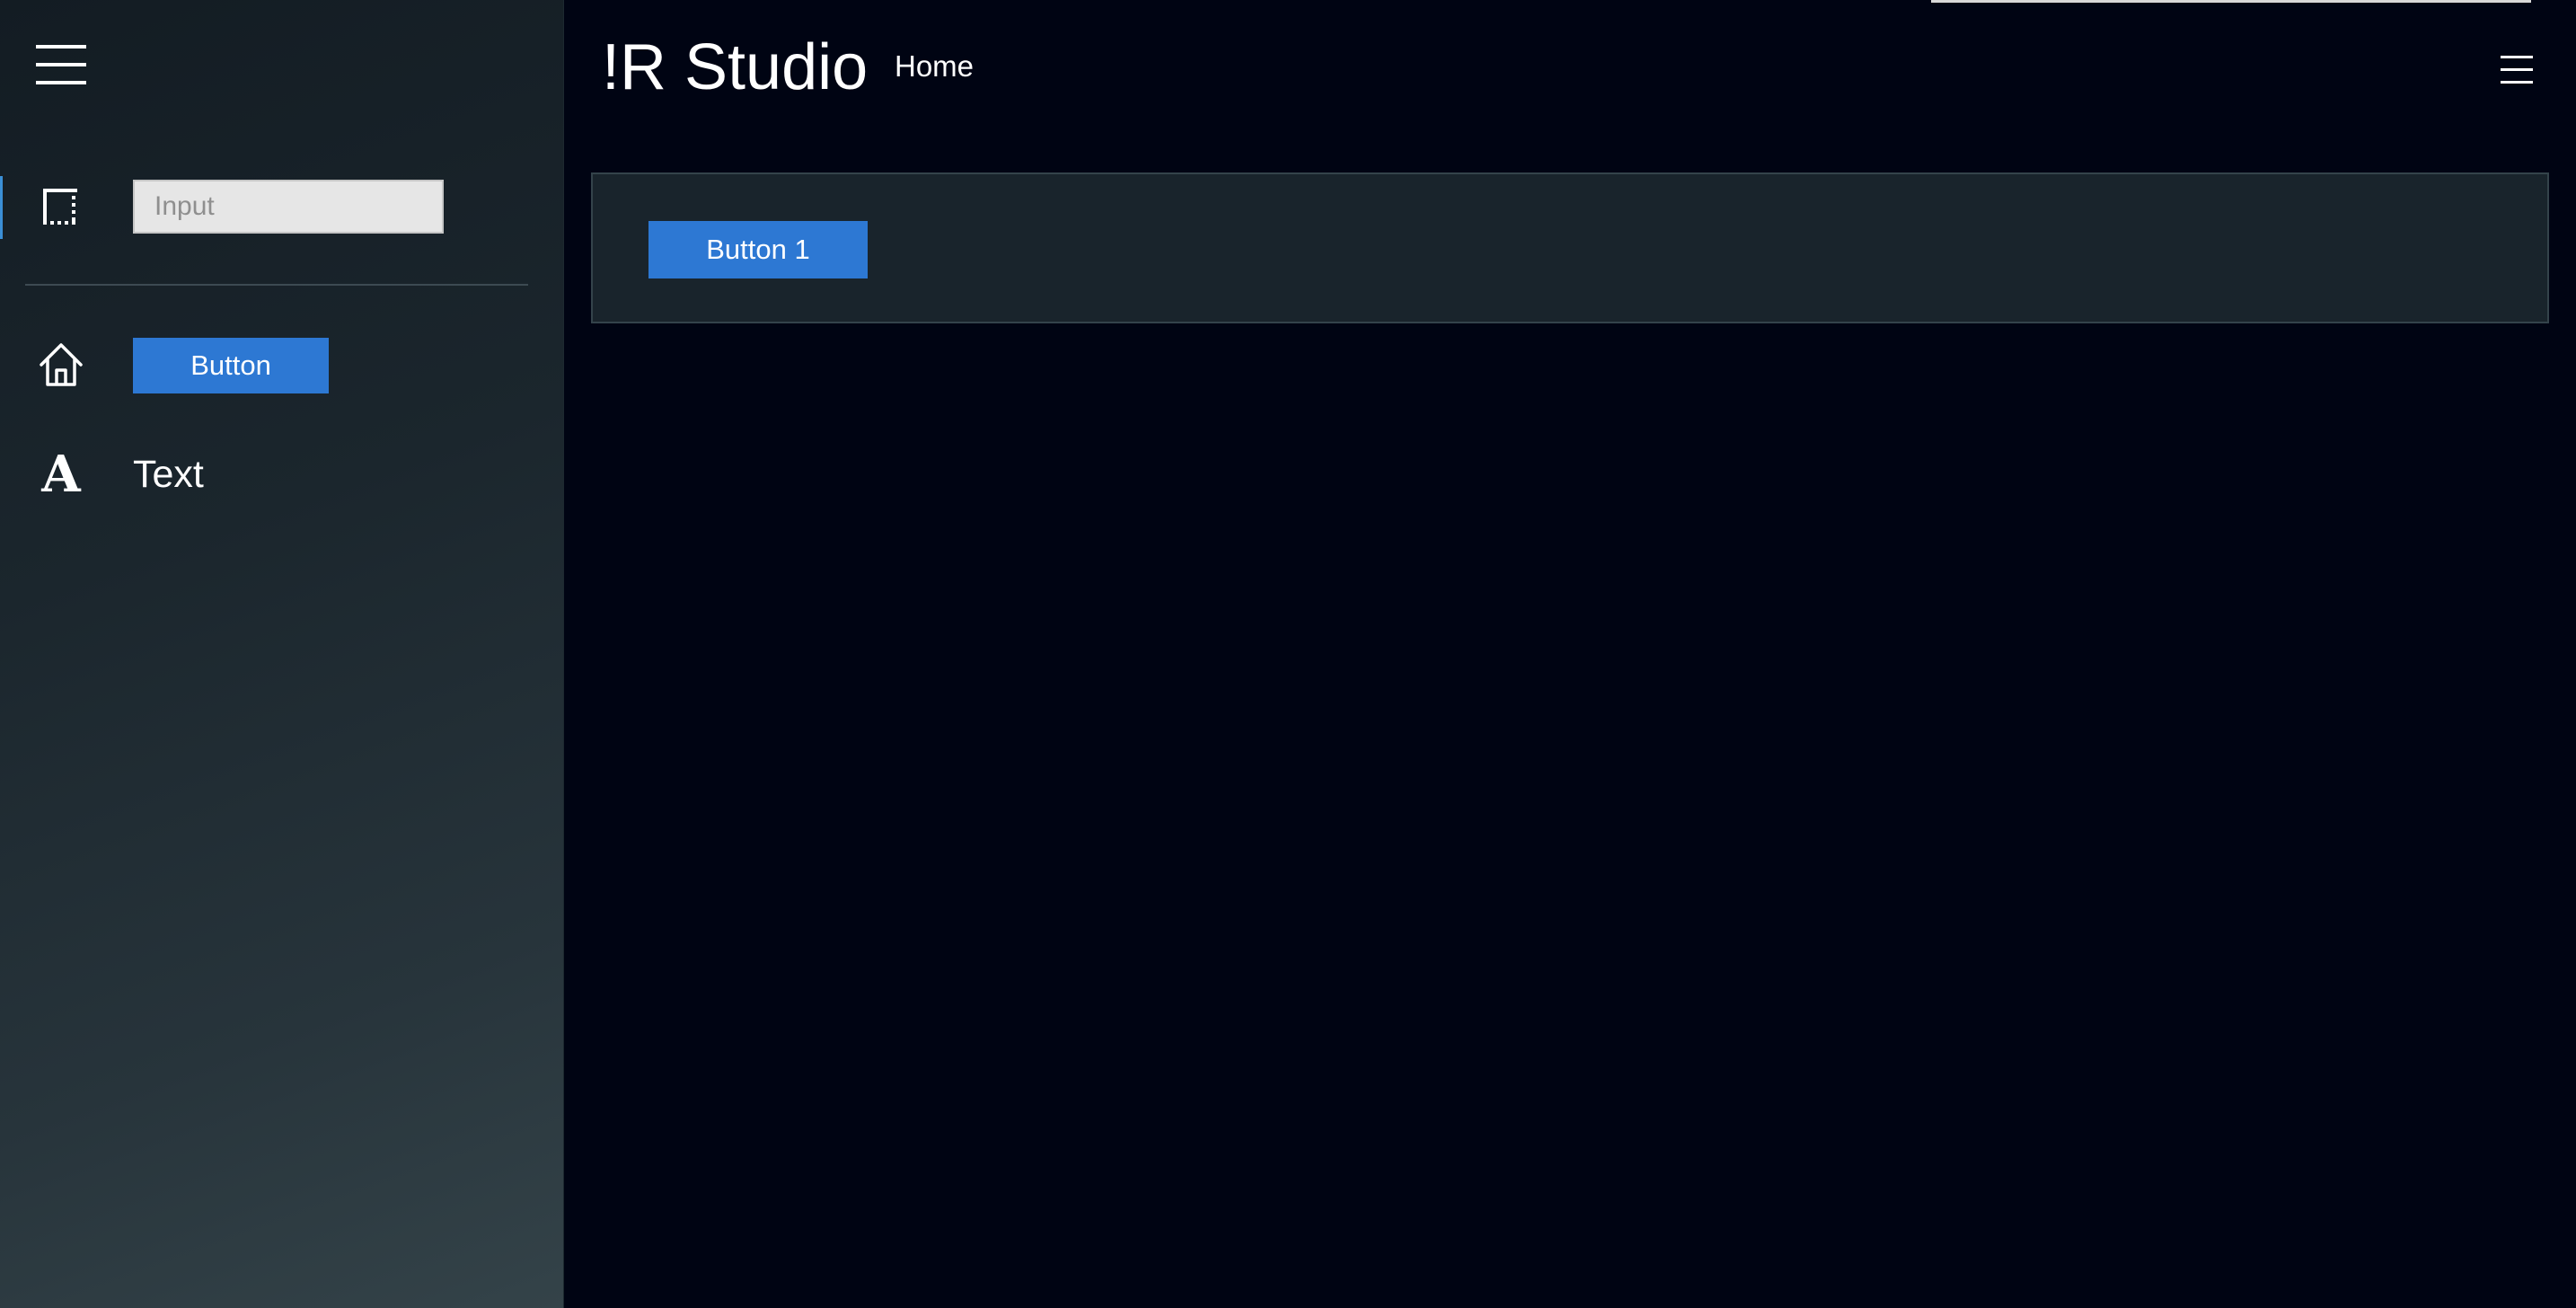 This screenshot has width=2576, height=1308. What do you see at coordinates (168, 474) in the screenshot?
I see `sidebar-text-label: Text` at bounding box center [168, 474].